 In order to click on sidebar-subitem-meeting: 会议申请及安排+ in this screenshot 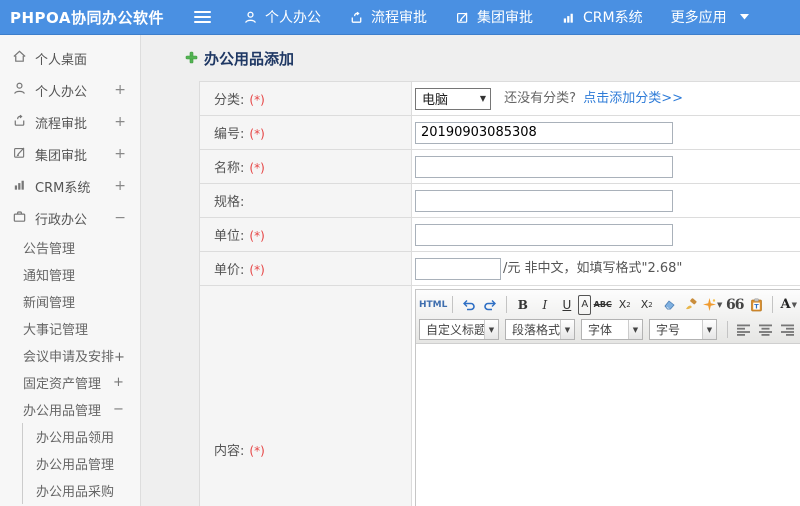, I will do `click(70, 355)`.